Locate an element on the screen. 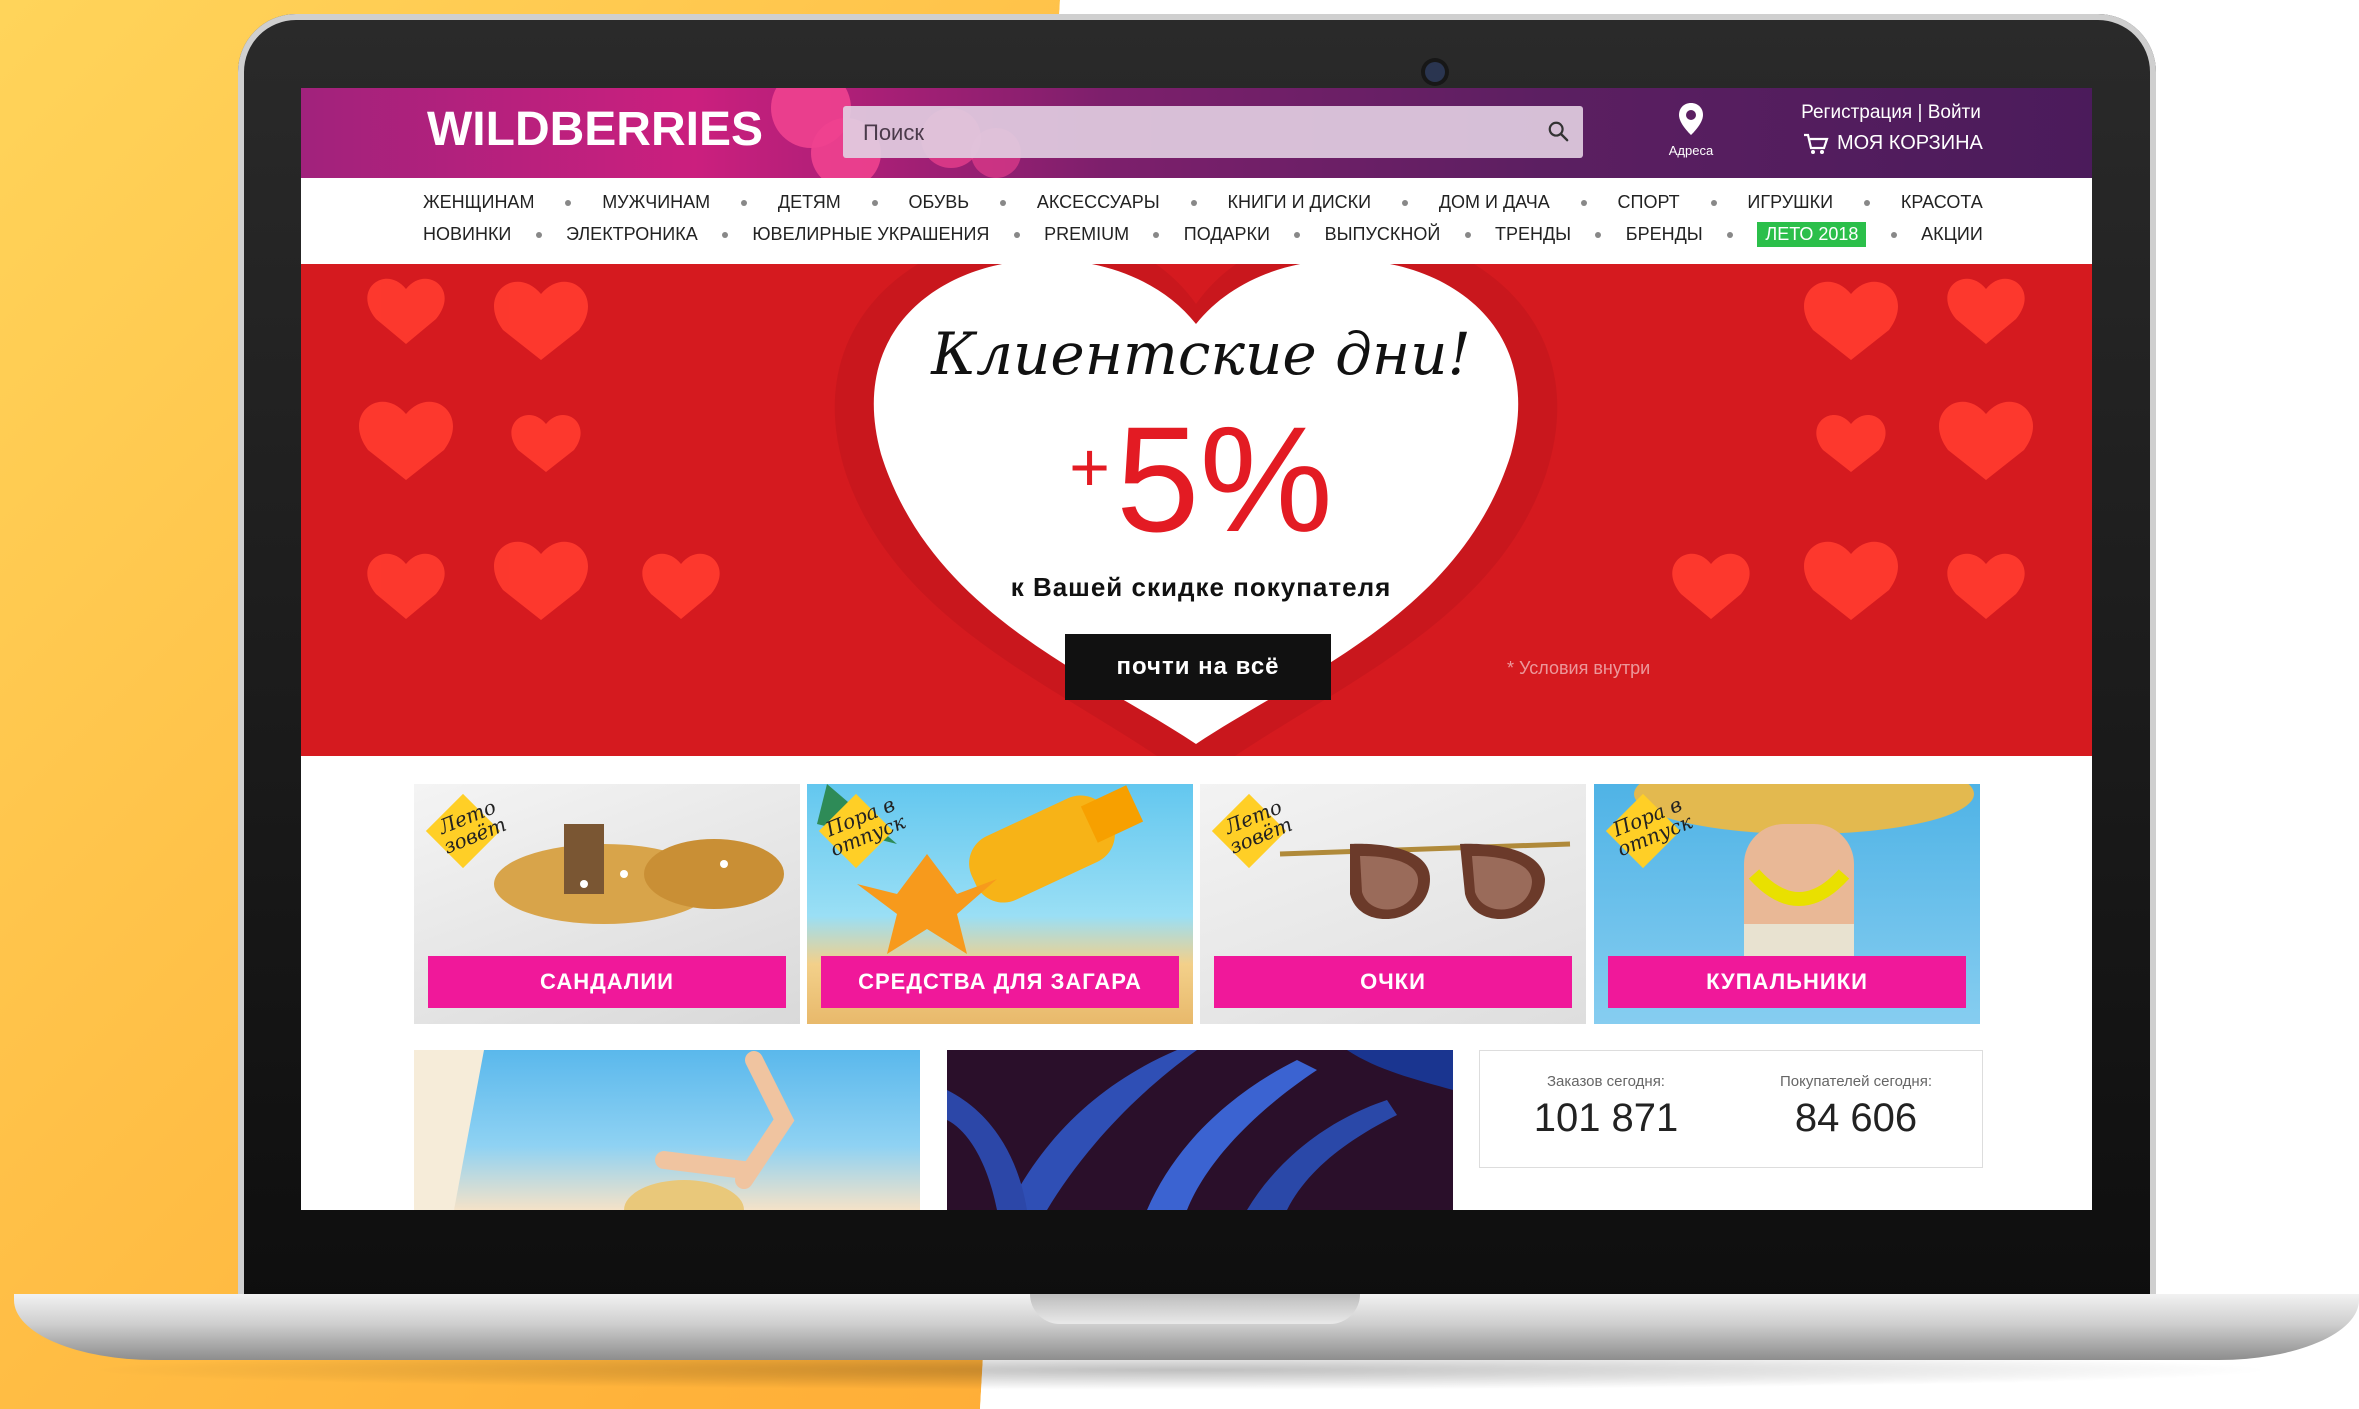  cart-icon is located at coordinates (1816, 143).